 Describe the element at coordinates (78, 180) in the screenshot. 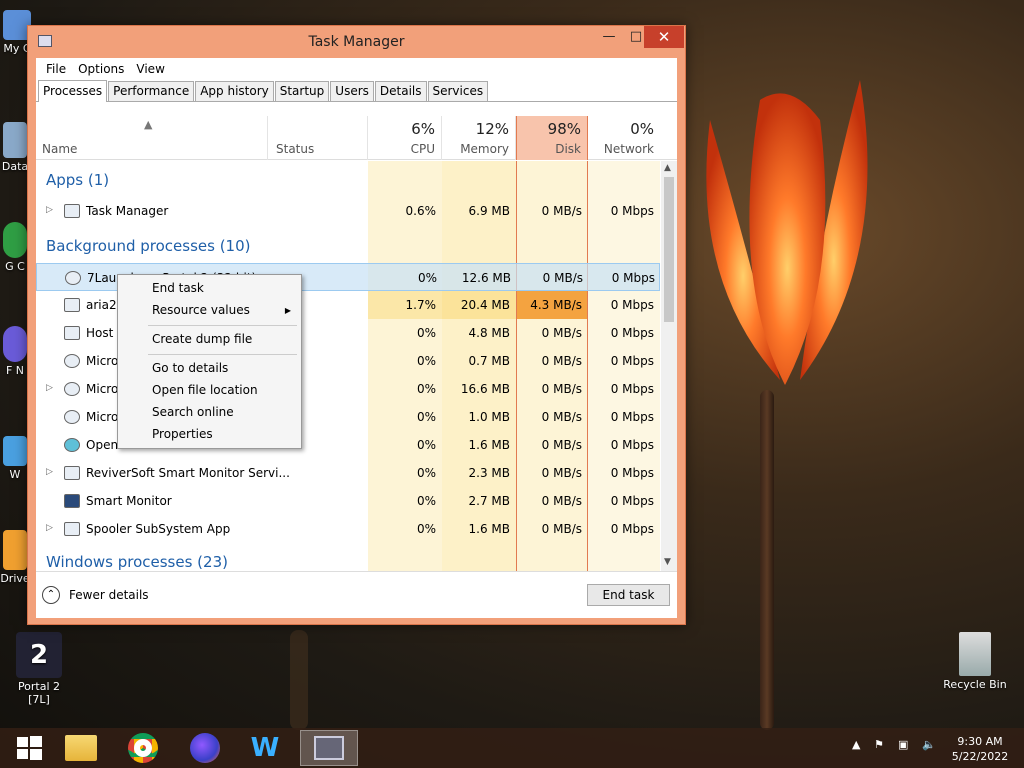

I see `group-apps: Apps (1)` at that location.